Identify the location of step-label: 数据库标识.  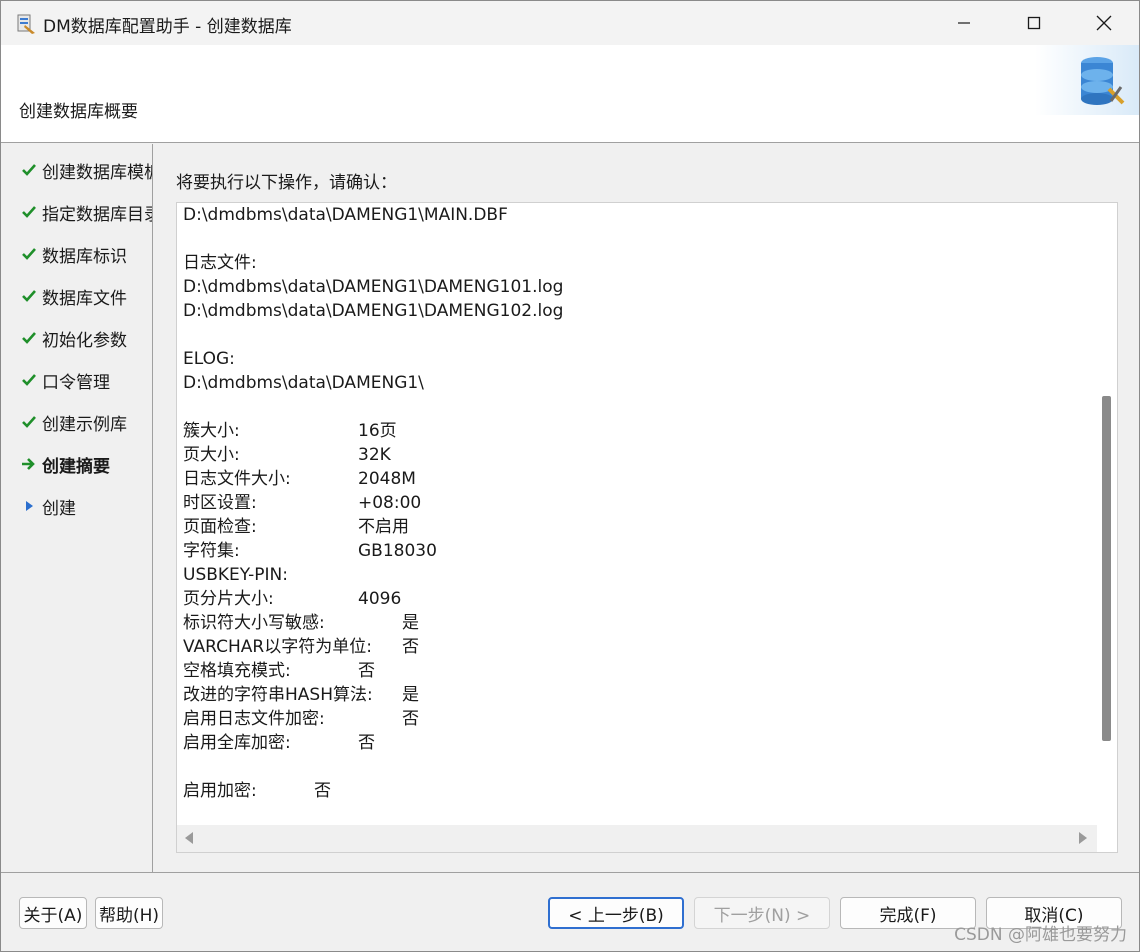
(84, 256).